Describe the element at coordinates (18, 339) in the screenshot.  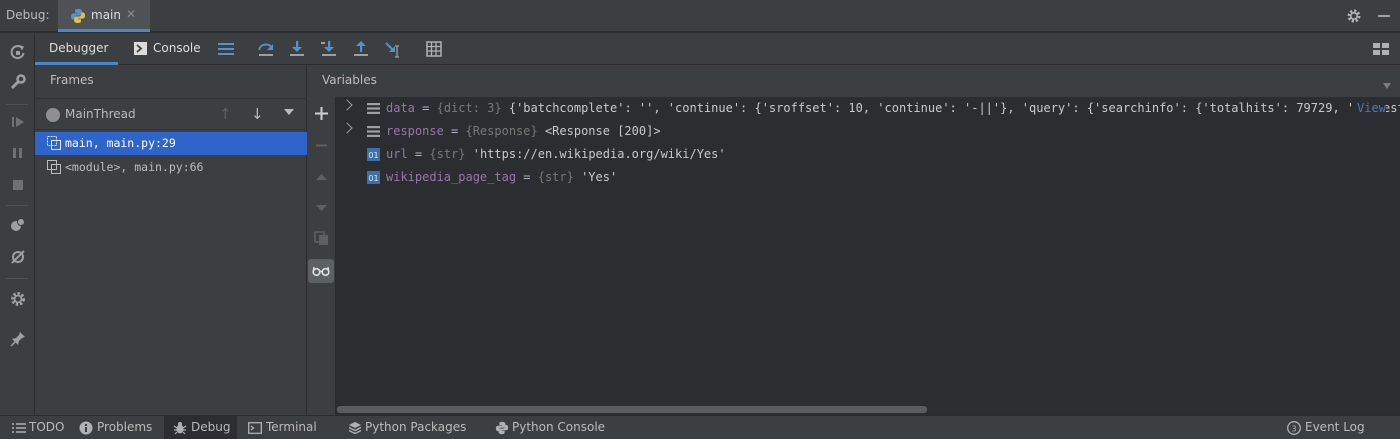
I see `pin-icon` at that location.